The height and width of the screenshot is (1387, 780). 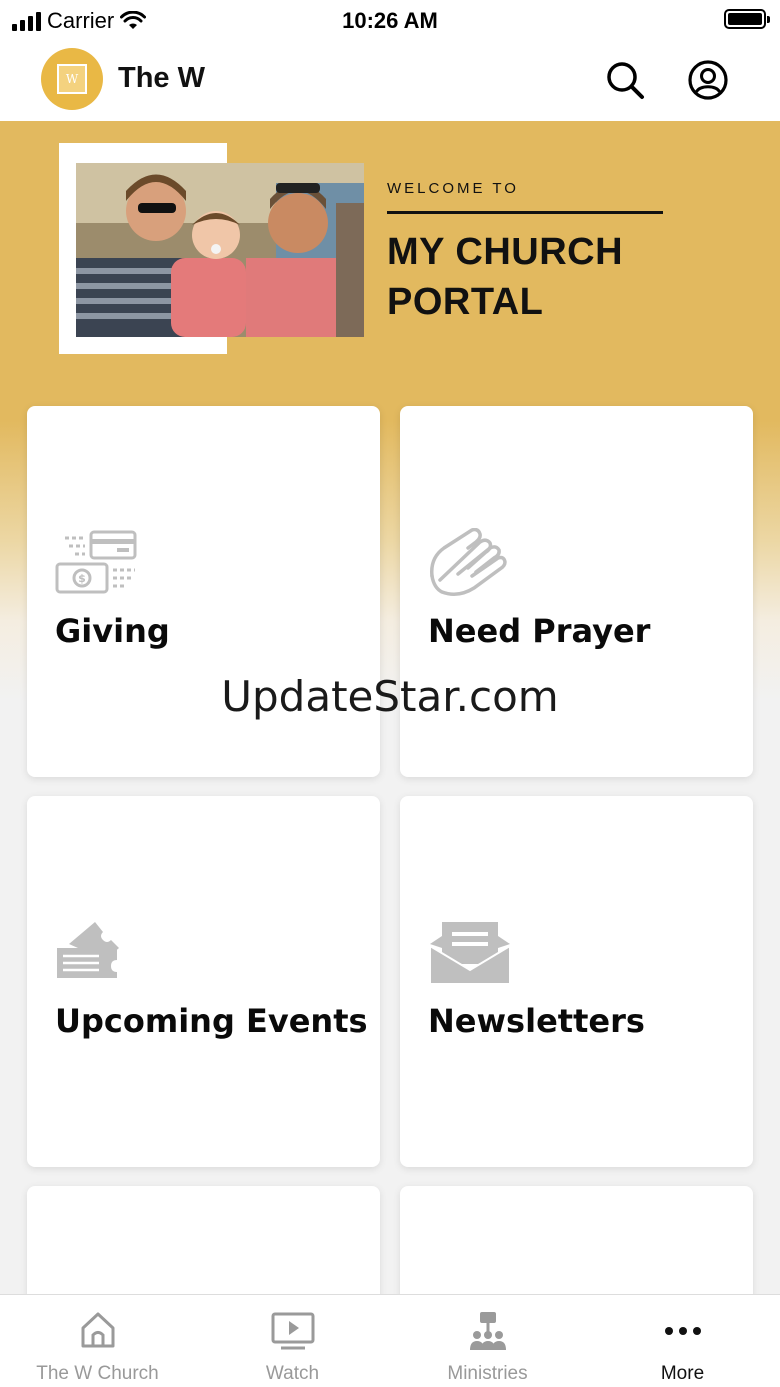 What do you see at coordinates (525, 212) in the screenshot?
I see `welcome-divider` at bounding box center [525, 212].